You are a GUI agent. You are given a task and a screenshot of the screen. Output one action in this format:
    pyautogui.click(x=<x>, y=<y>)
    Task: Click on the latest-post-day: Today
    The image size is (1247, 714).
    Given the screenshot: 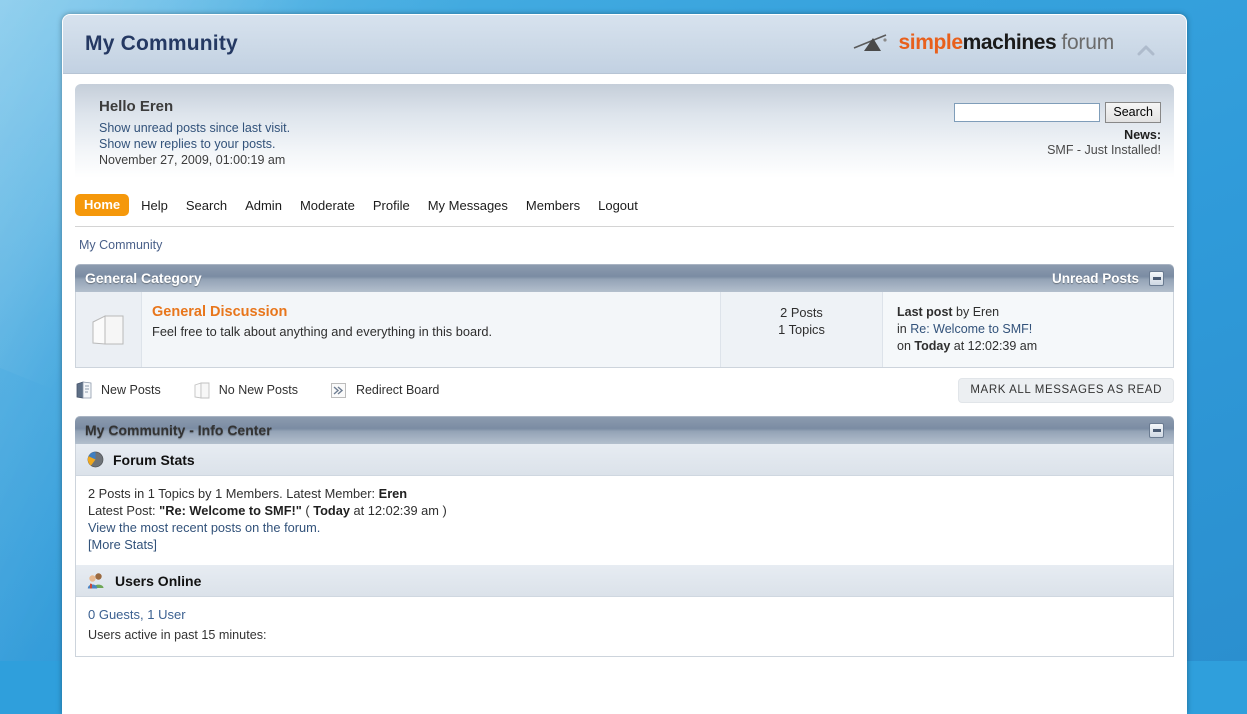 What is the action you would take?
    pyautogui.click(x=331, y=510)
    